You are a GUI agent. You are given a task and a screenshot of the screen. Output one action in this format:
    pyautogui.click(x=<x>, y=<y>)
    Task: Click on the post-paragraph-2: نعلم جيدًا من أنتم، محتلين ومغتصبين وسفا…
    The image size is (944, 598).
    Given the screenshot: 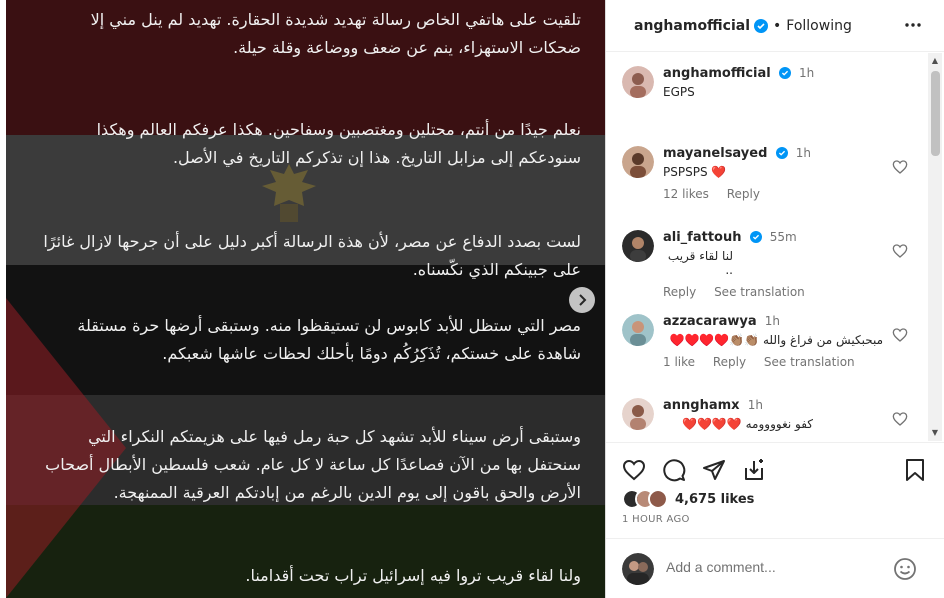 What is the action you would take?
    pyautogui.click(x=338, y=143)
    